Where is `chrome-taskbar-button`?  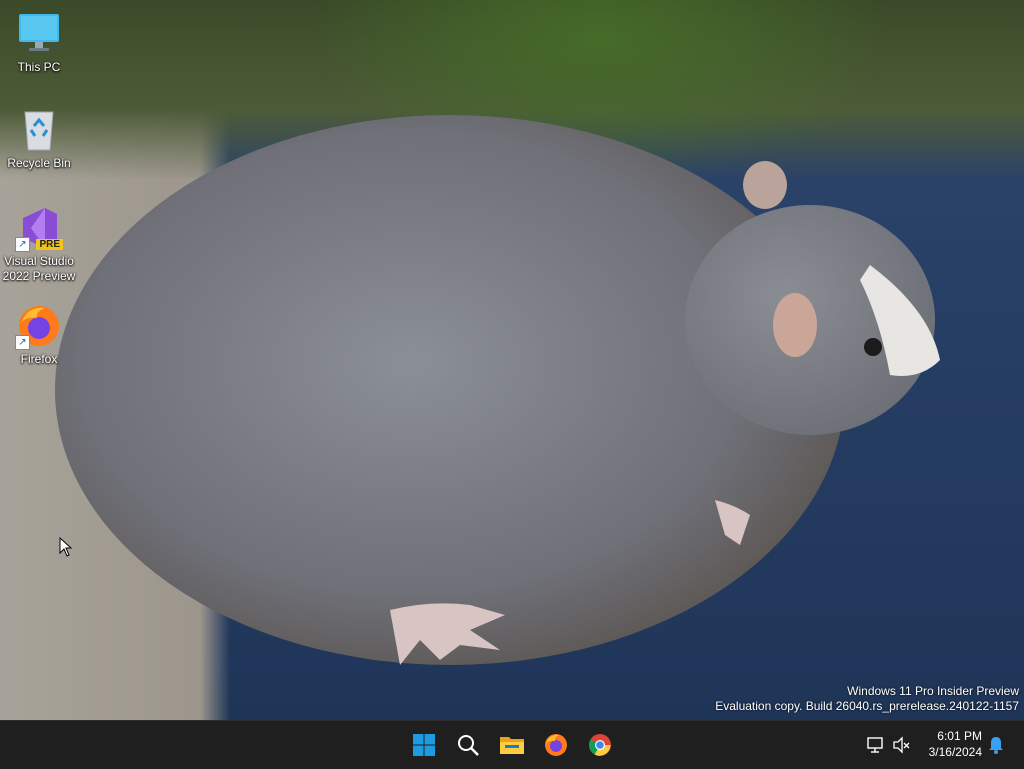
chrome-taskbar-button is located at coordinates (600, 745).